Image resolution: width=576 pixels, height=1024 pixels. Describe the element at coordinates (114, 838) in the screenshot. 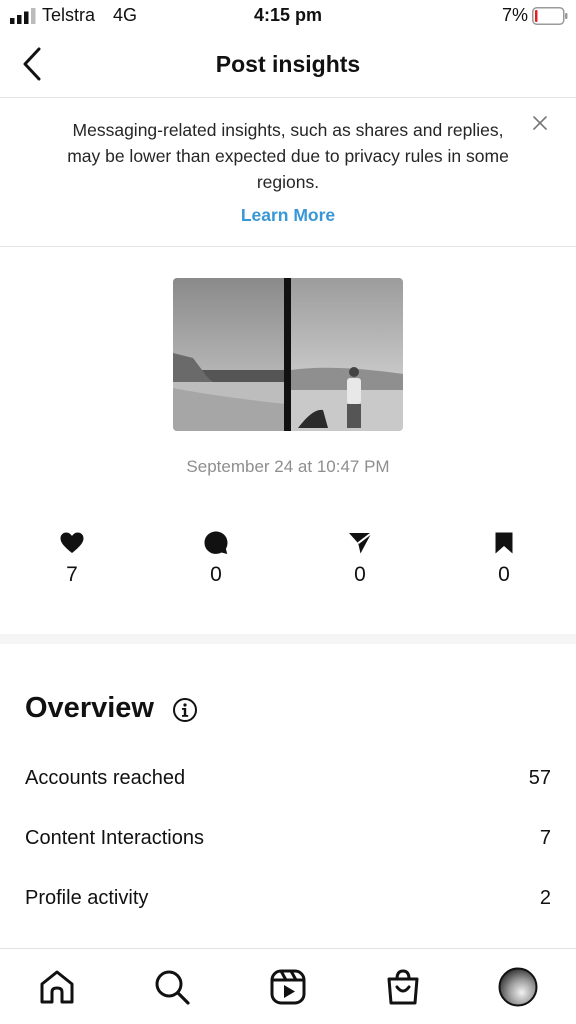

I see `row-label: Content Interactions` at that location.